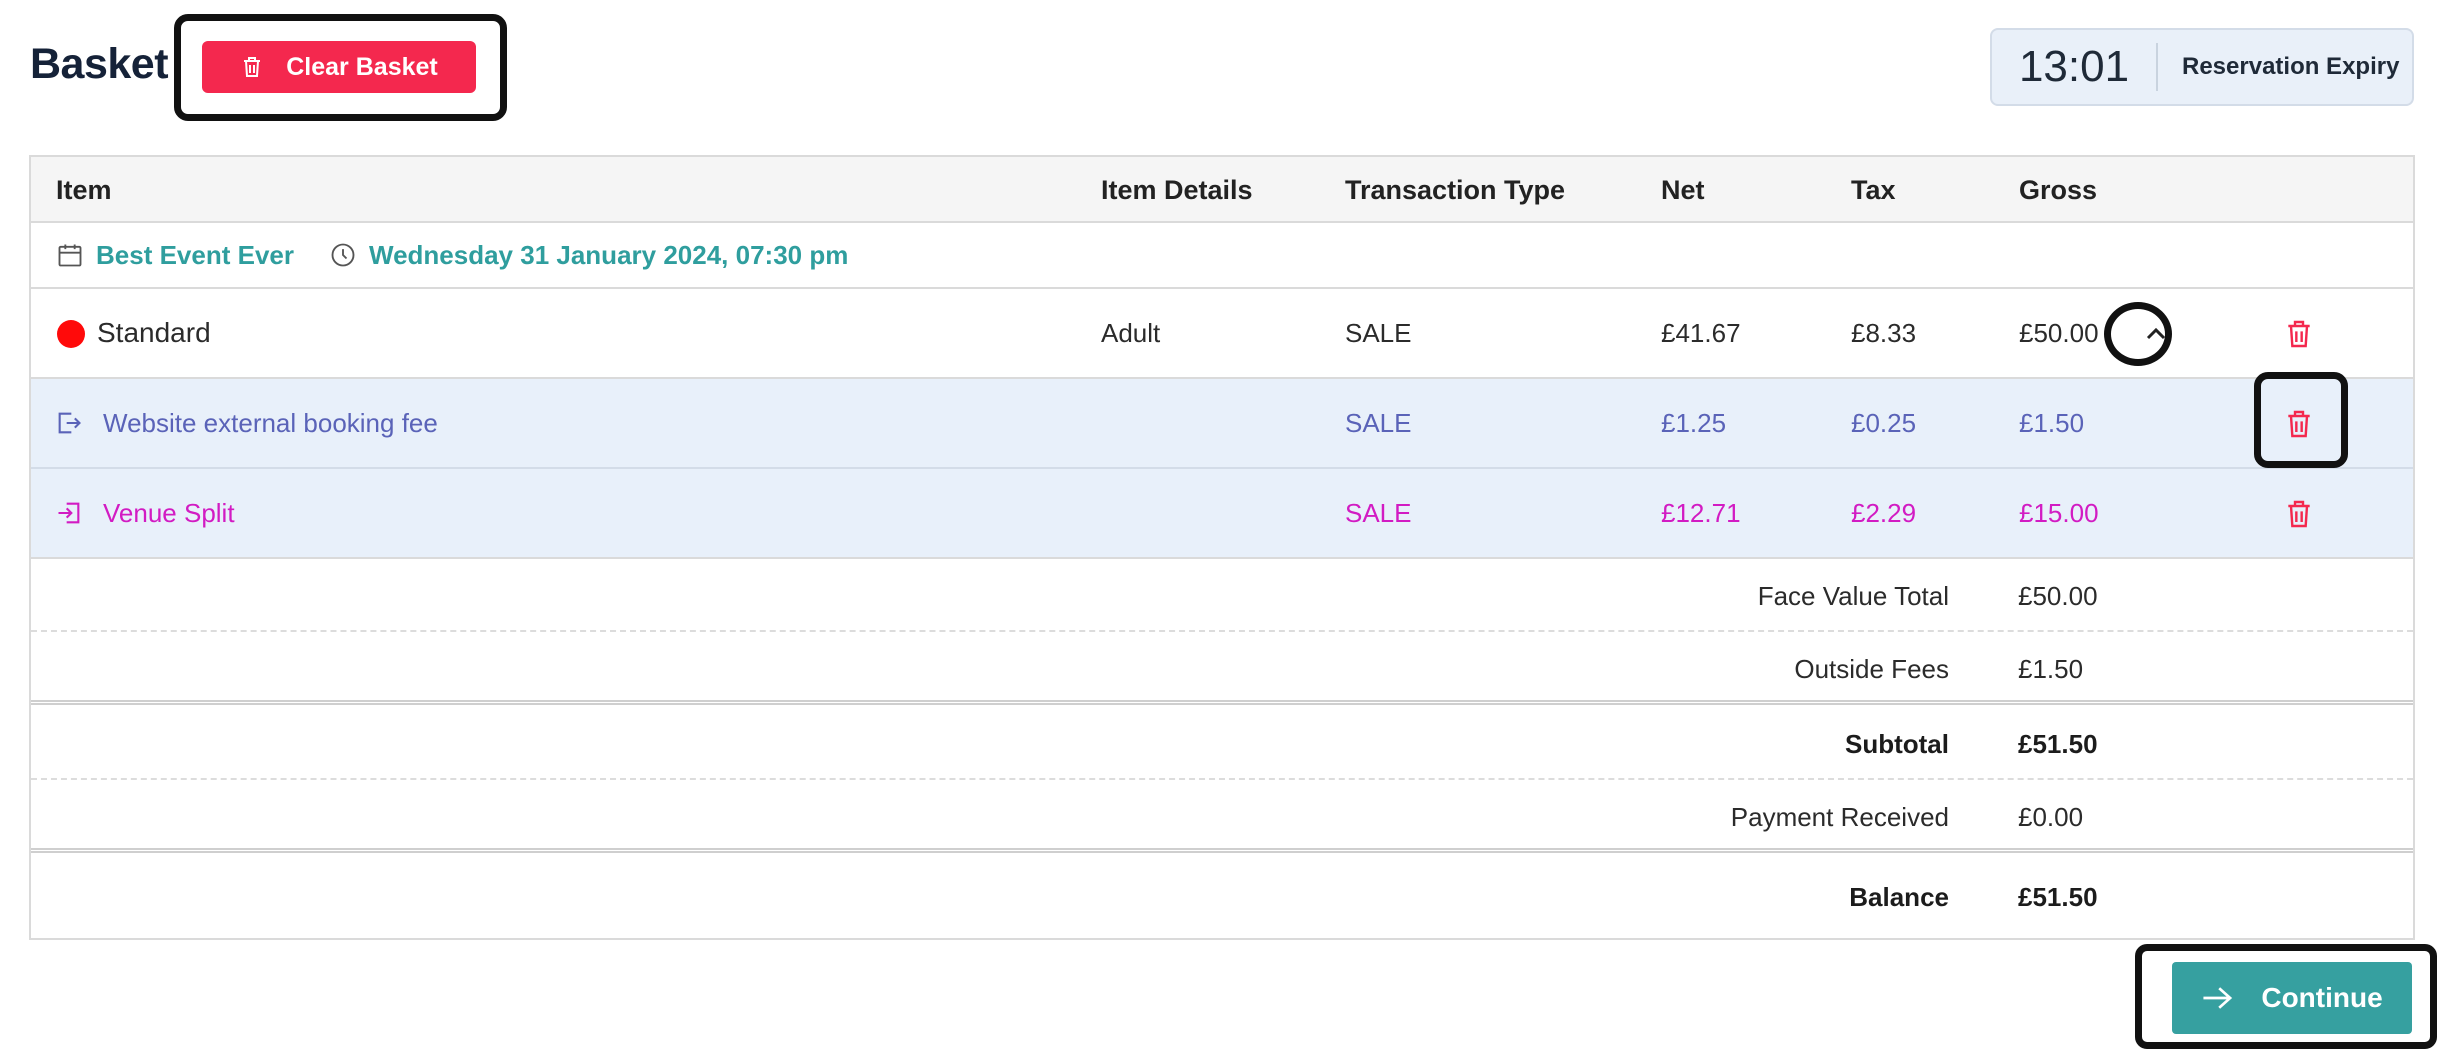  I want to click on net-value: £41.67, so click(1701, 333).